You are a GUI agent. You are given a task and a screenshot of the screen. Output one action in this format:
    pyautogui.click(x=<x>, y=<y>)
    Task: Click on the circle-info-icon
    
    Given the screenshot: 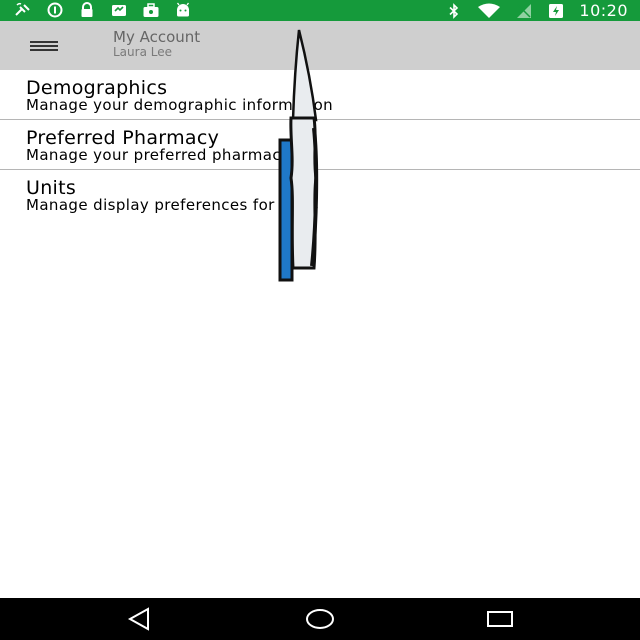 What is the action you would take?
    pyautogui.click(x=55, y=10)
    